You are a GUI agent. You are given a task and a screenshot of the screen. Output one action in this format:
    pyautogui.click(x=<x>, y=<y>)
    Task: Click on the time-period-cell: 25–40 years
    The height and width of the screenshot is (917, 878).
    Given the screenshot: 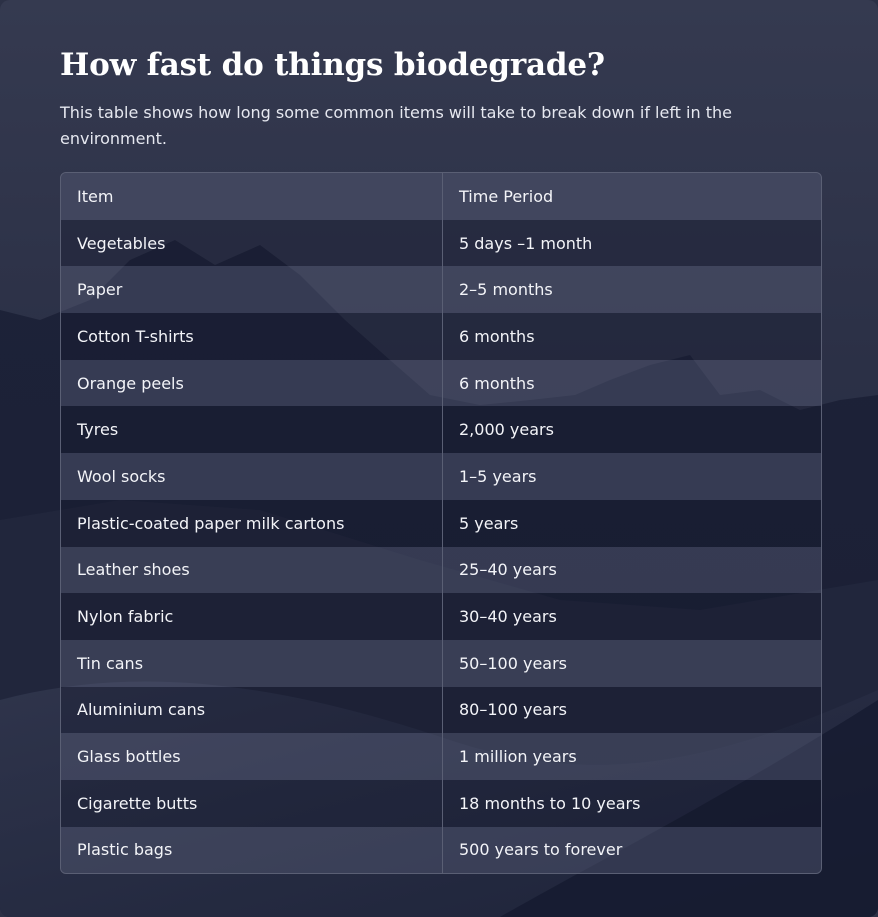 What is the action you would take?
    pyautogui.click(x=508, y=570)
    